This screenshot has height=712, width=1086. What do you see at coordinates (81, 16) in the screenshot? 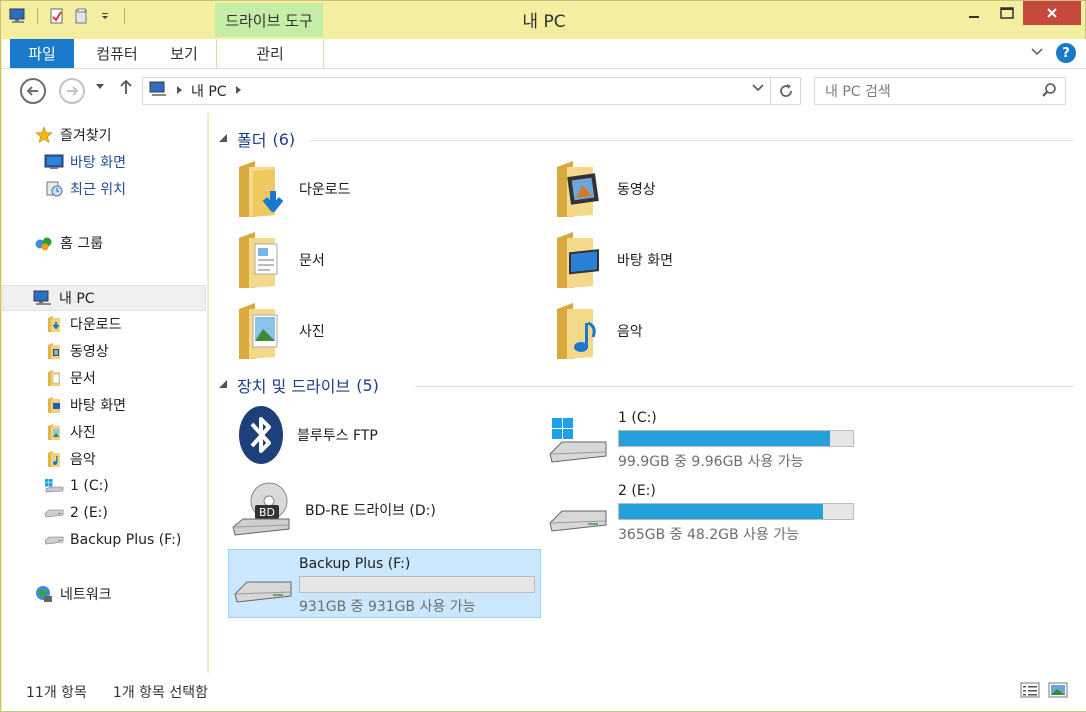
I see `new-folder-icon` at bounding box center [81, 16].